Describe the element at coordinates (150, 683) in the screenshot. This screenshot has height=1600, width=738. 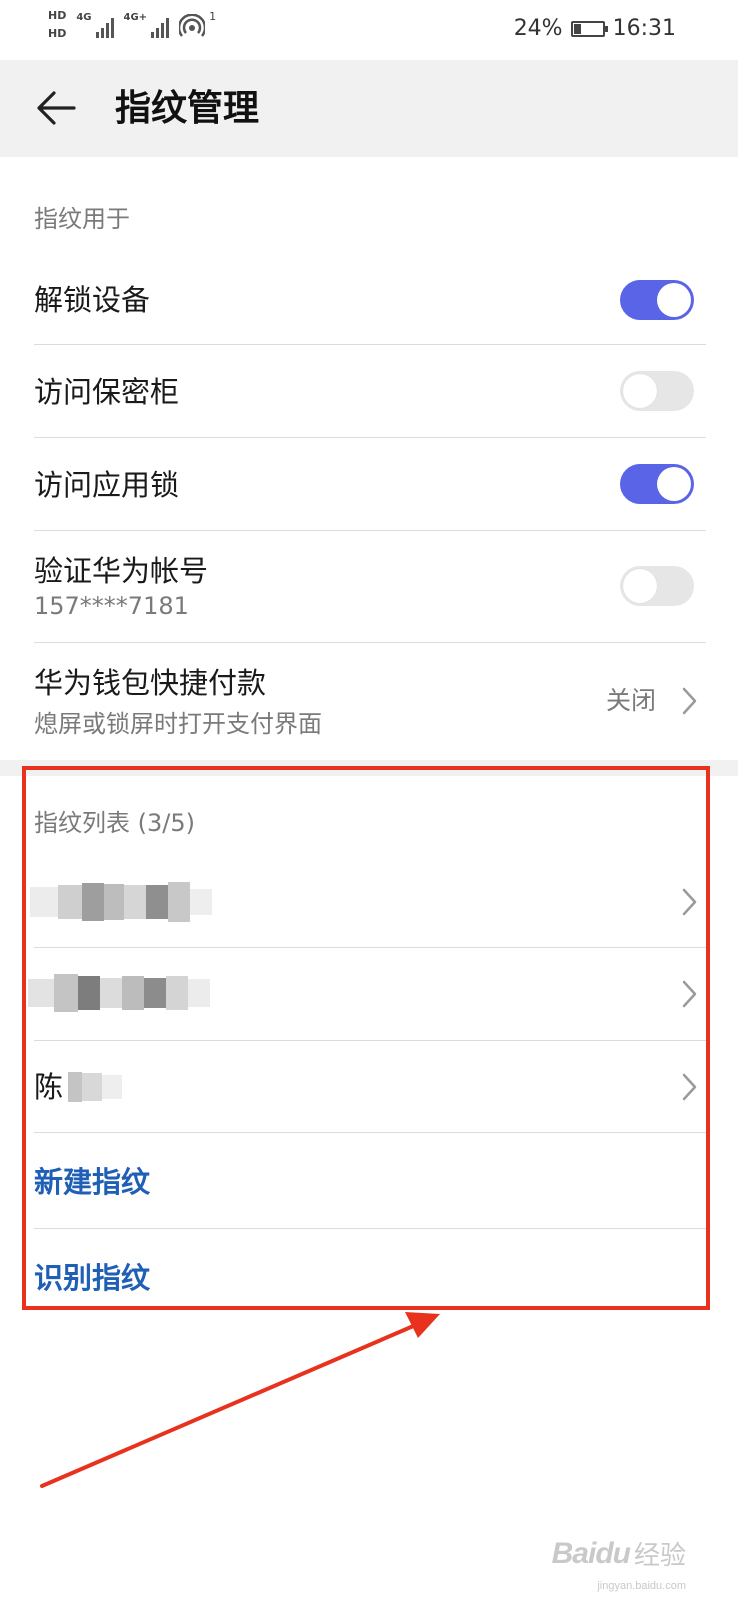
I see `setting-label: 华为钱包快捷付款` at that location.